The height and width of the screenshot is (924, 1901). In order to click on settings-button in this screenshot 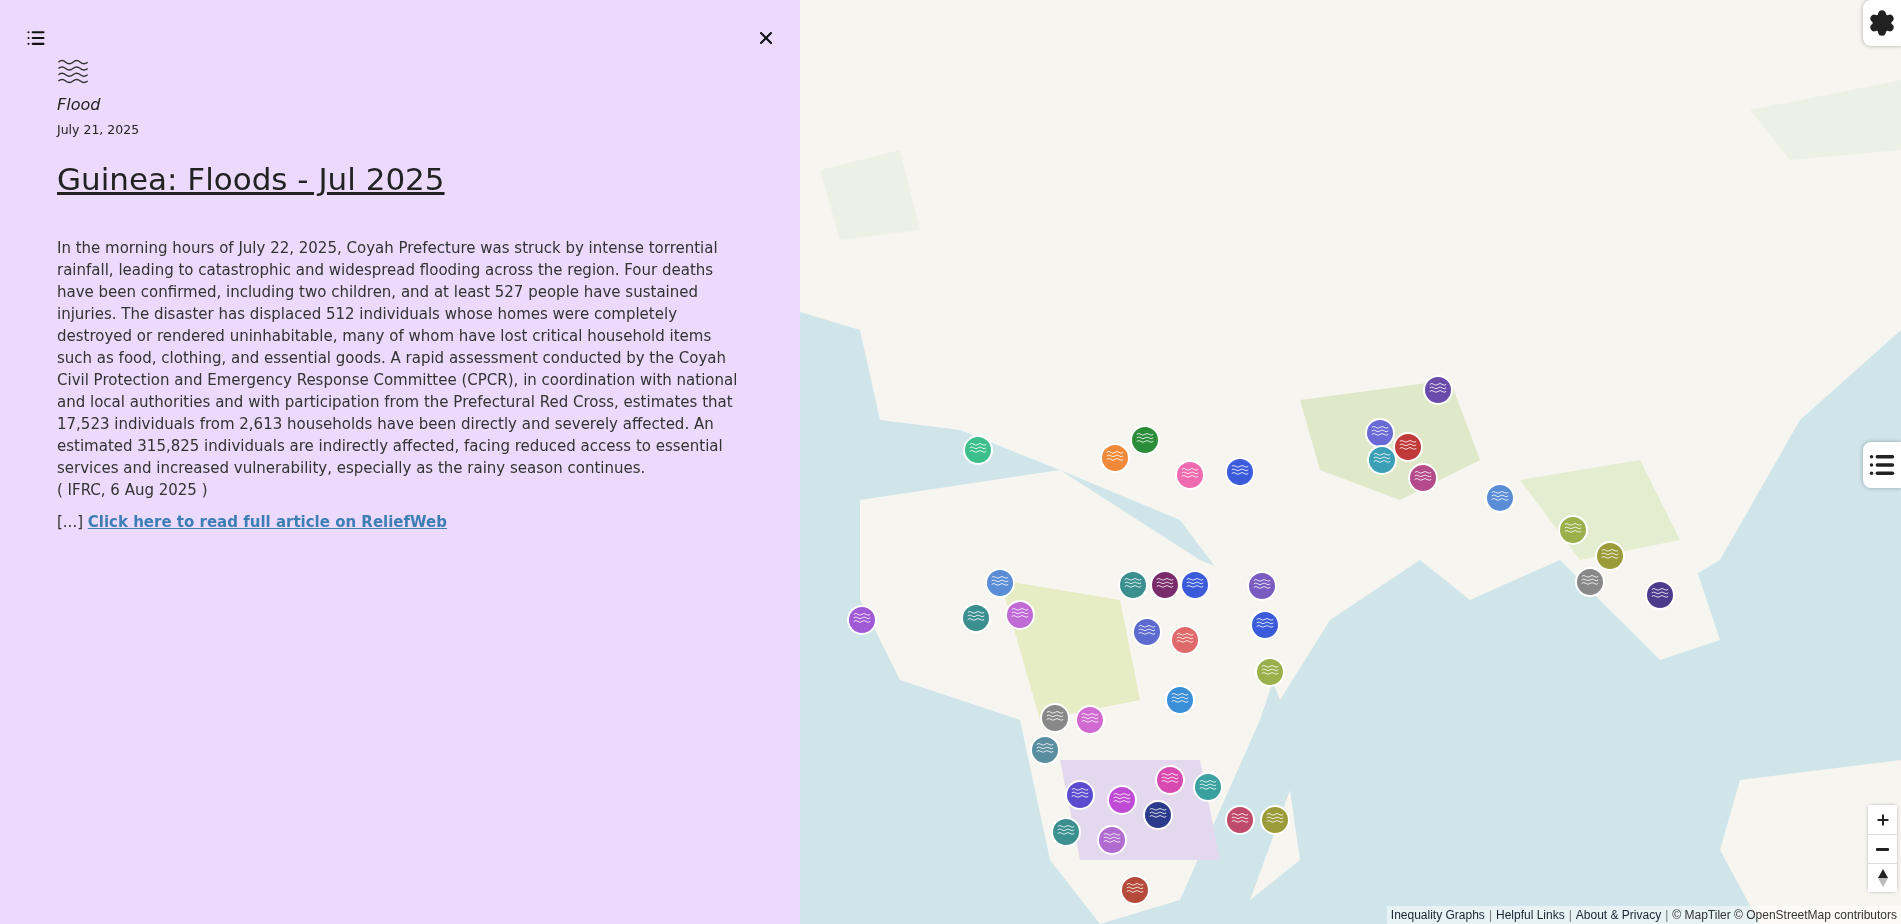, I will do `click(1882, 23)`.